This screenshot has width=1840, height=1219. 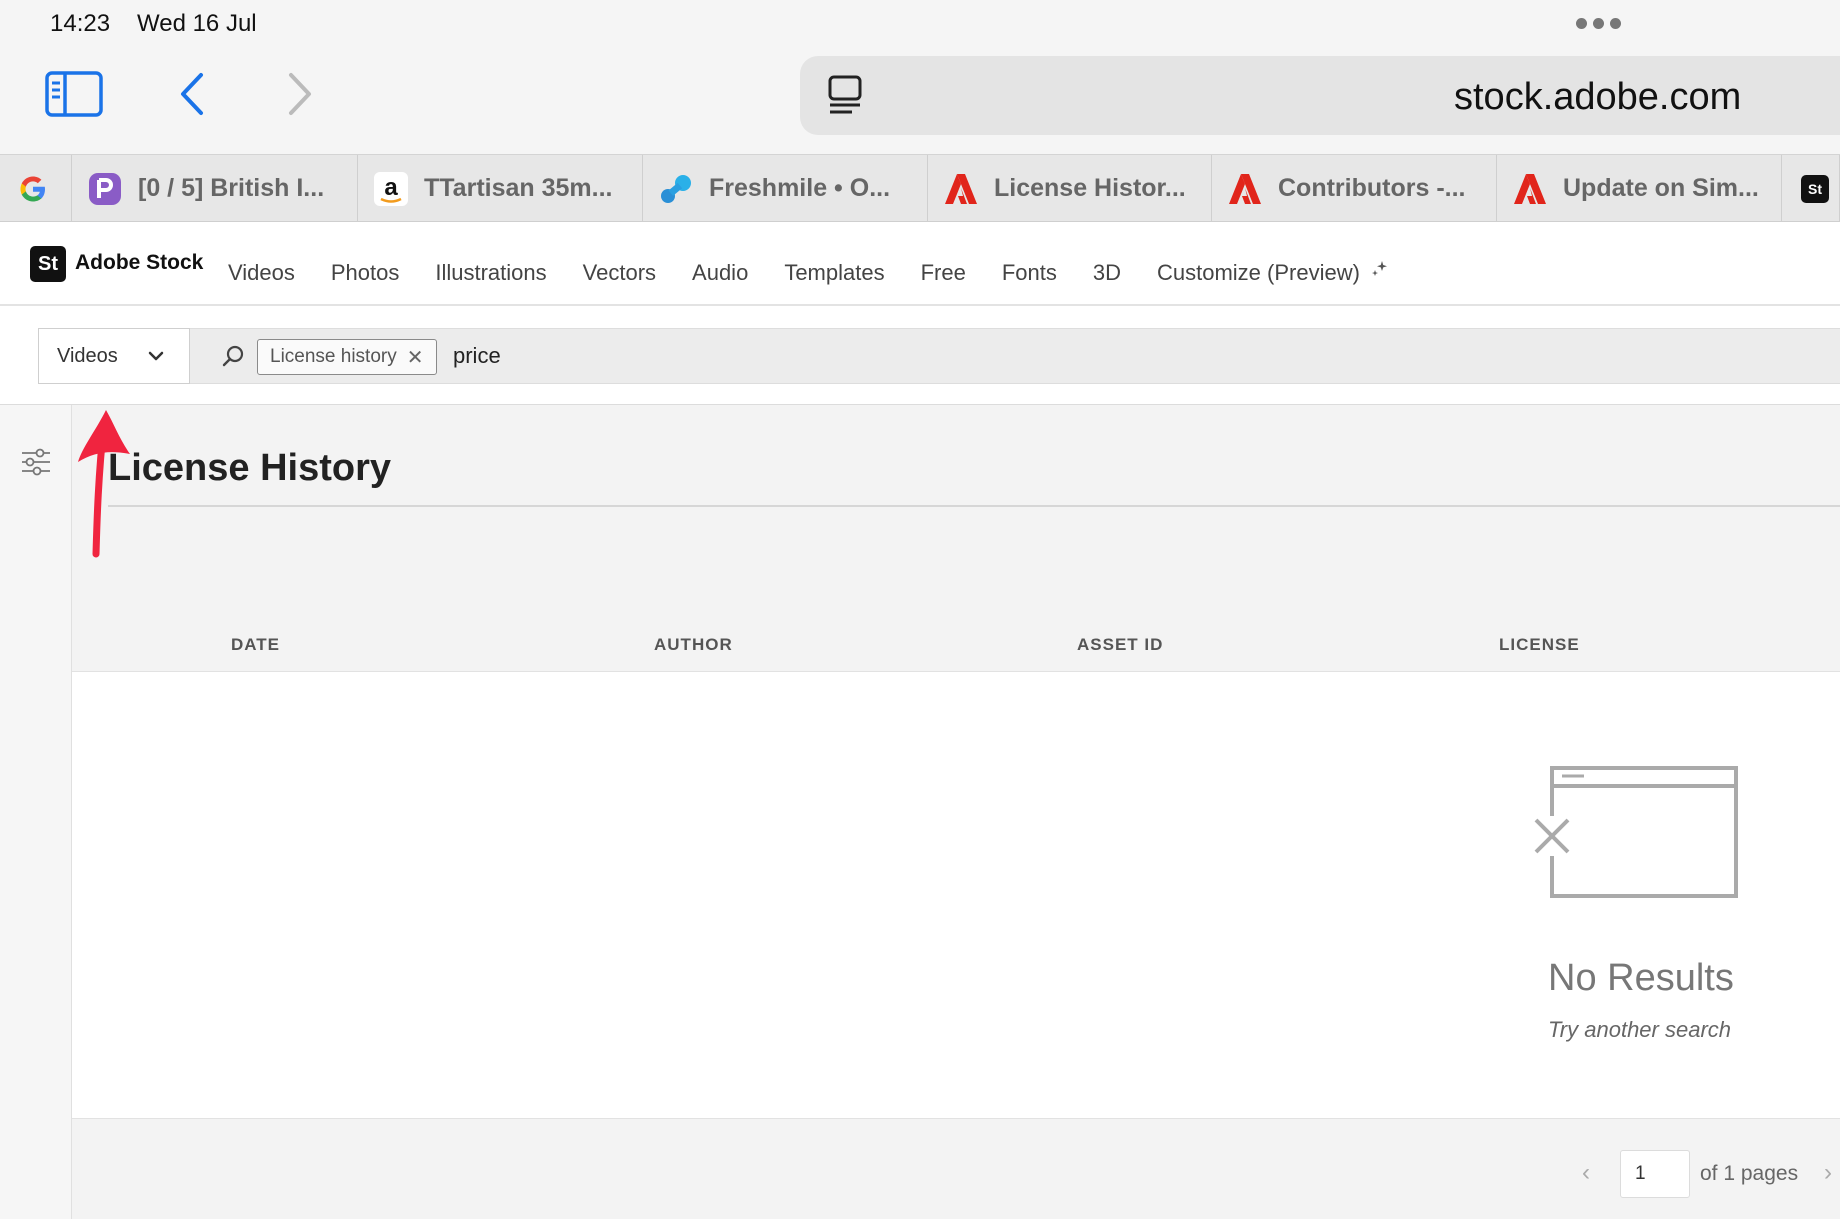 I want to click on svg-text: a, so click(x=391, y=187).